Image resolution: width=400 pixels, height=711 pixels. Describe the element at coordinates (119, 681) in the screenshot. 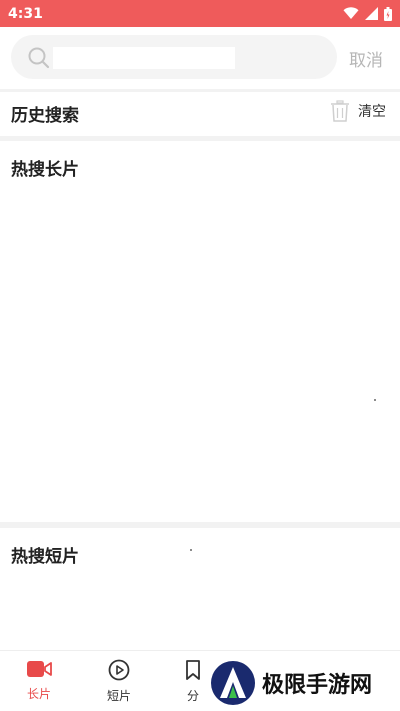

I see `tab-short-video: 短片` at that location.